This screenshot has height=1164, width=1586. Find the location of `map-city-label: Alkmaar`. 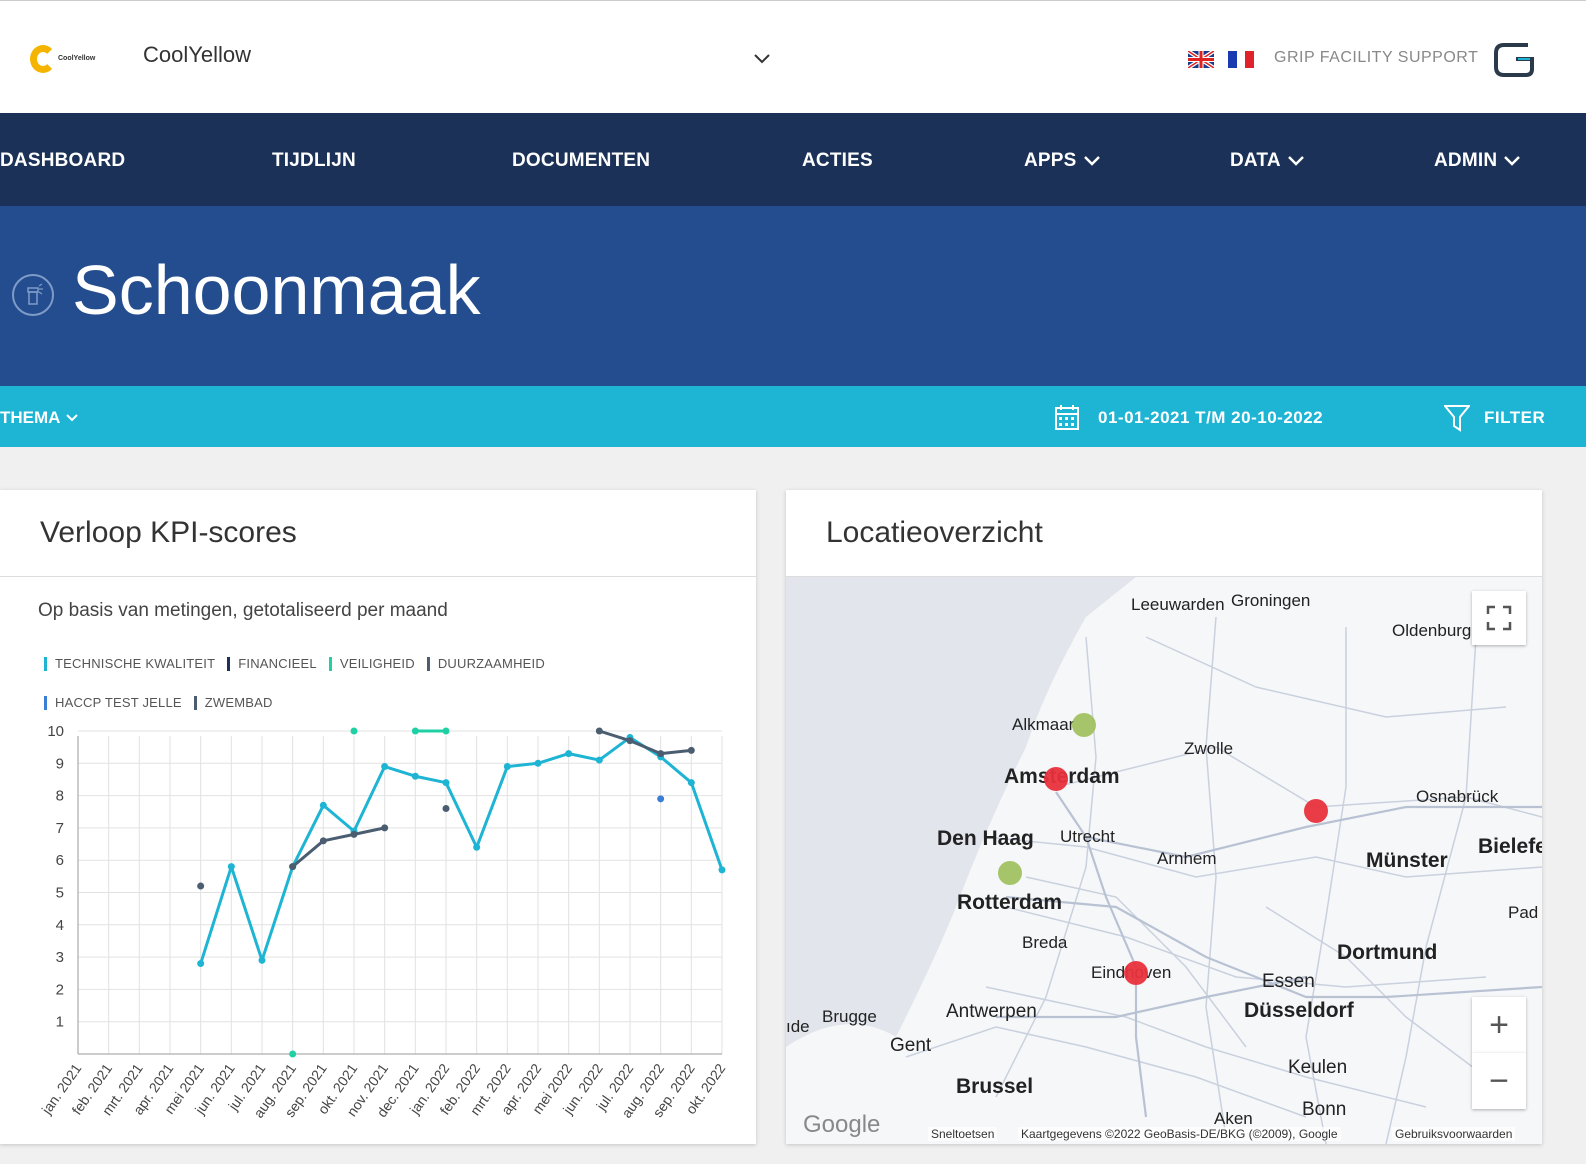

map-city-label: Alkmaar is located at coordinates (1043, 724).